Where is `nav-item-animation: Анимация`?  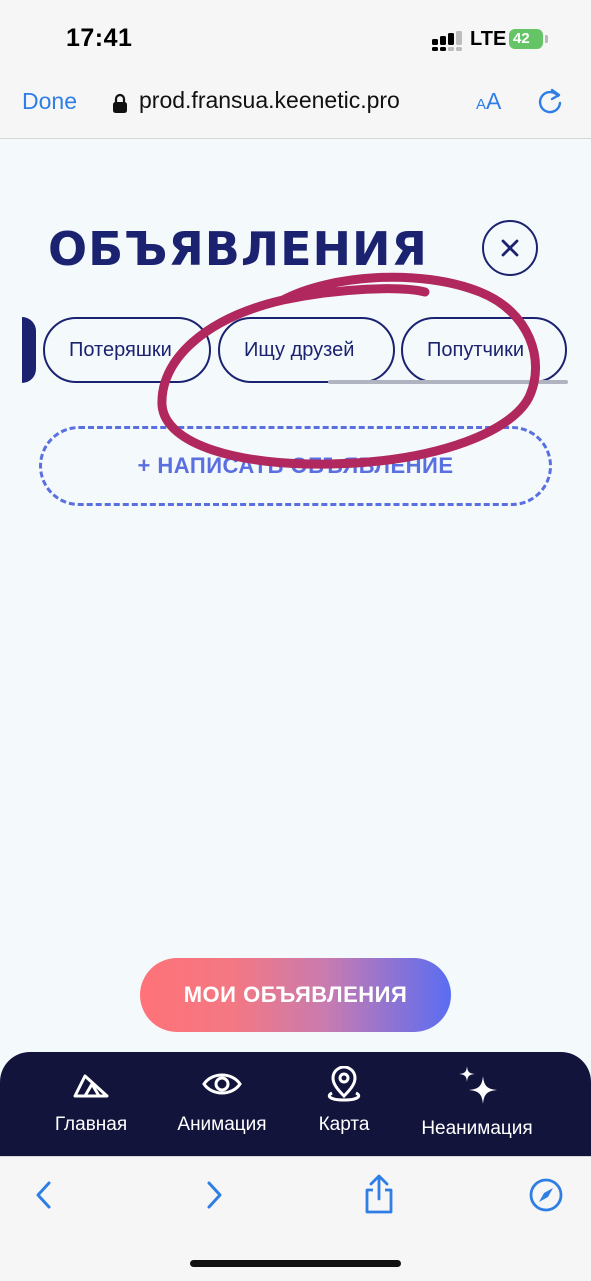 nav-item-animation: Анимация is located at coordinates (222, 1101).